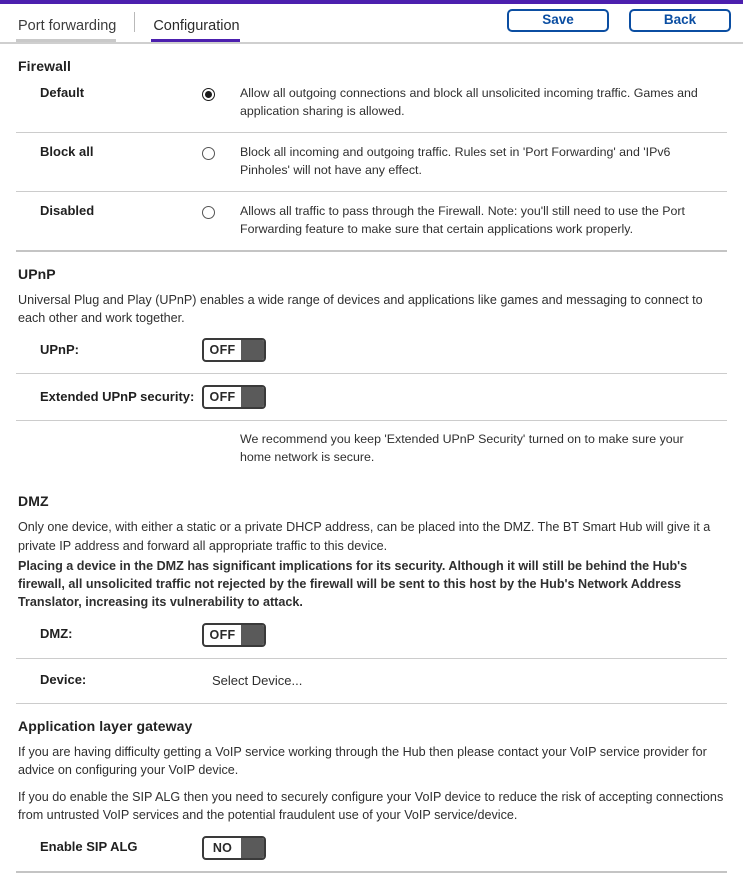 This screenshot has height=896, width=743. Describe the element at coordinates (59, 349) in the screenshot. I see `upnp-label: UPnP:` at that location.